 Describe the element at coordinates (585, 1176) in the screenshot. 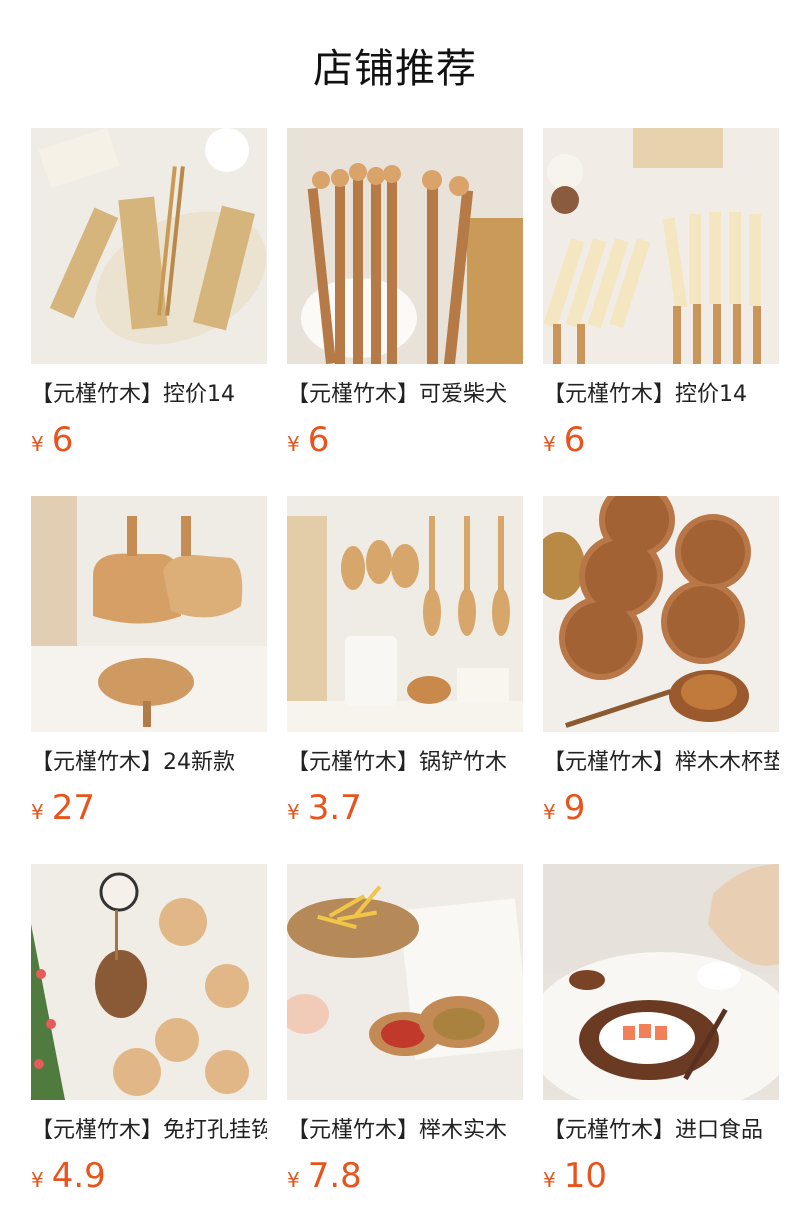

I see `price-value: 10` at that location.